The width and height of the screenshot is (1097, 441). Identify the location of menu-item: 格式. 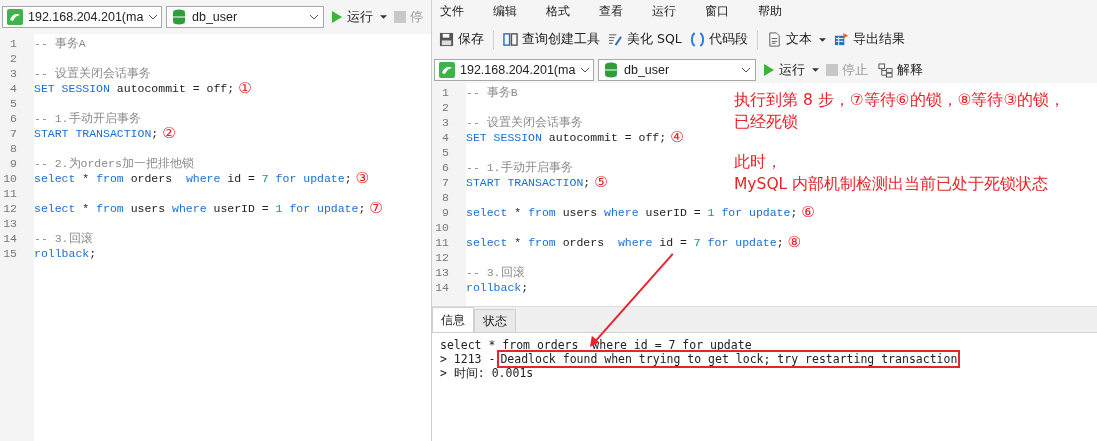
(570, 11).